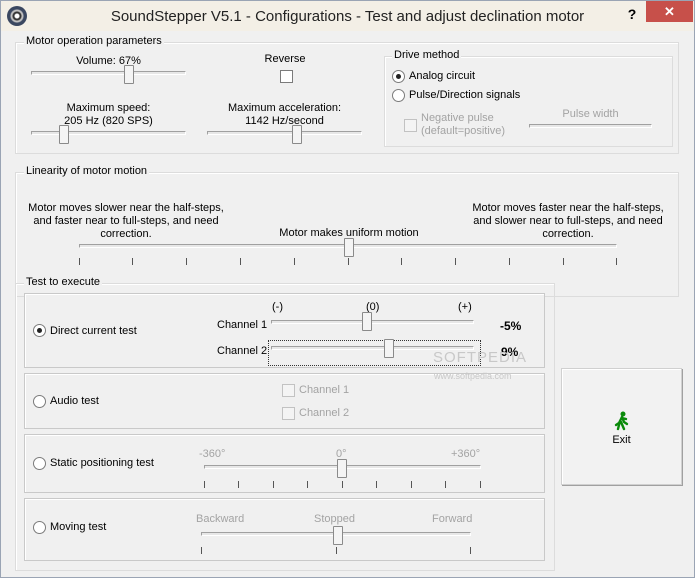  What do you see at coordinates (568, 234) in the screenshot?
I see `linearity-right-line3: correction.` at bounding box center [568, 234].